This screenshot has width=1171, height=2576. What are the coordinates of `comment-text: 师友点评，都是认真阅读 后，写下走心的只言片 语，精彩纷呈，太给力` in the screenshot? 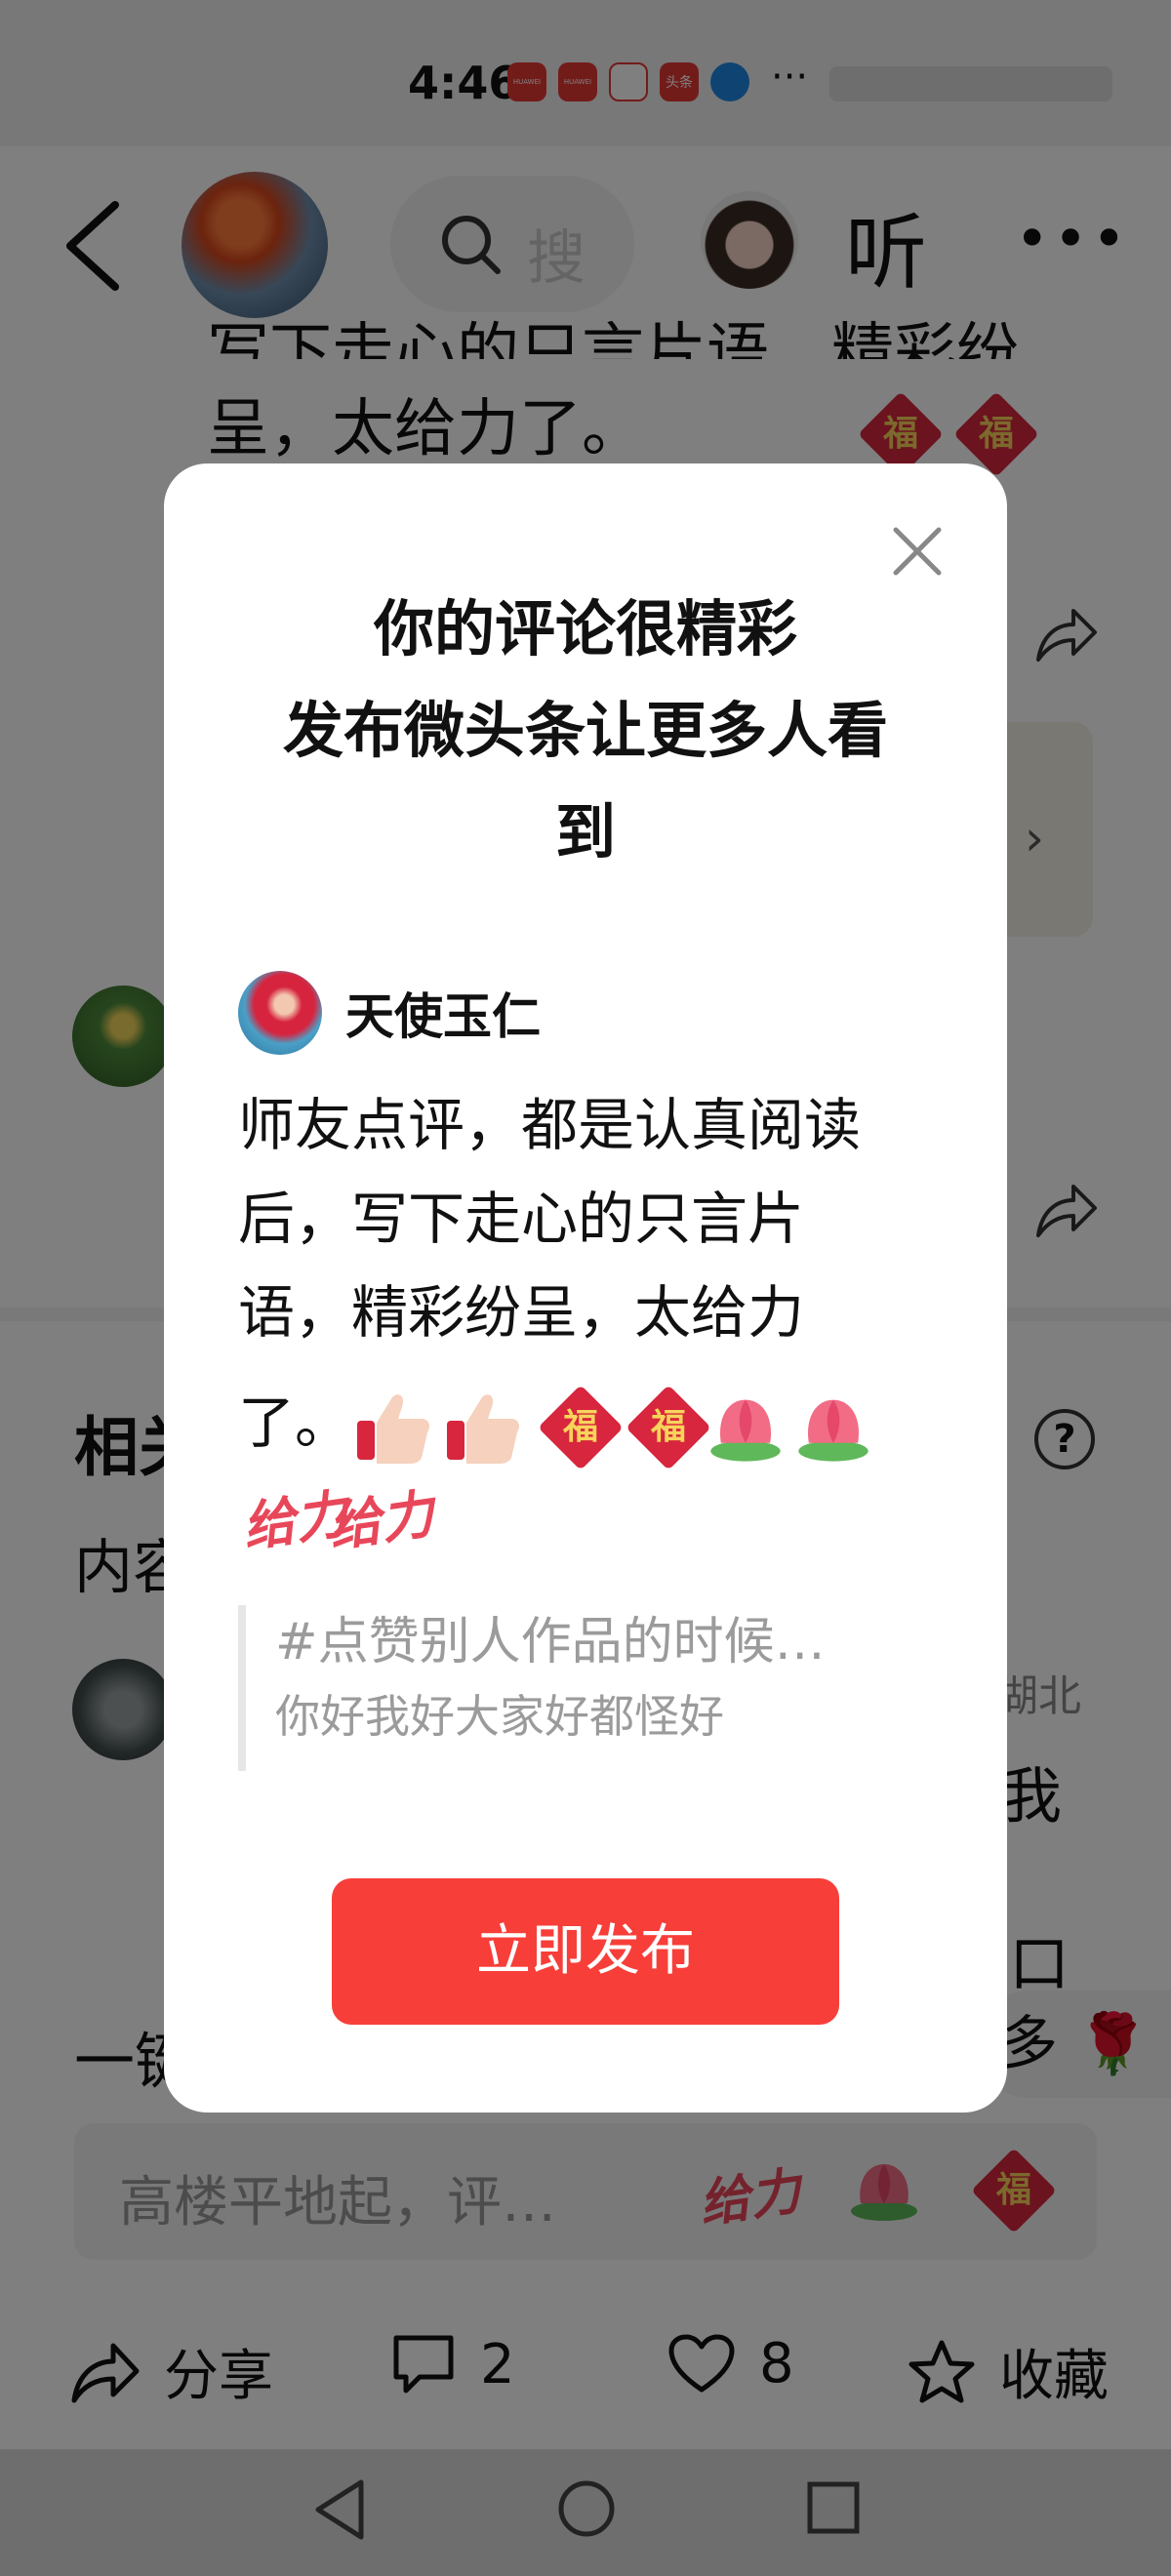 It's located at (550, 1219).